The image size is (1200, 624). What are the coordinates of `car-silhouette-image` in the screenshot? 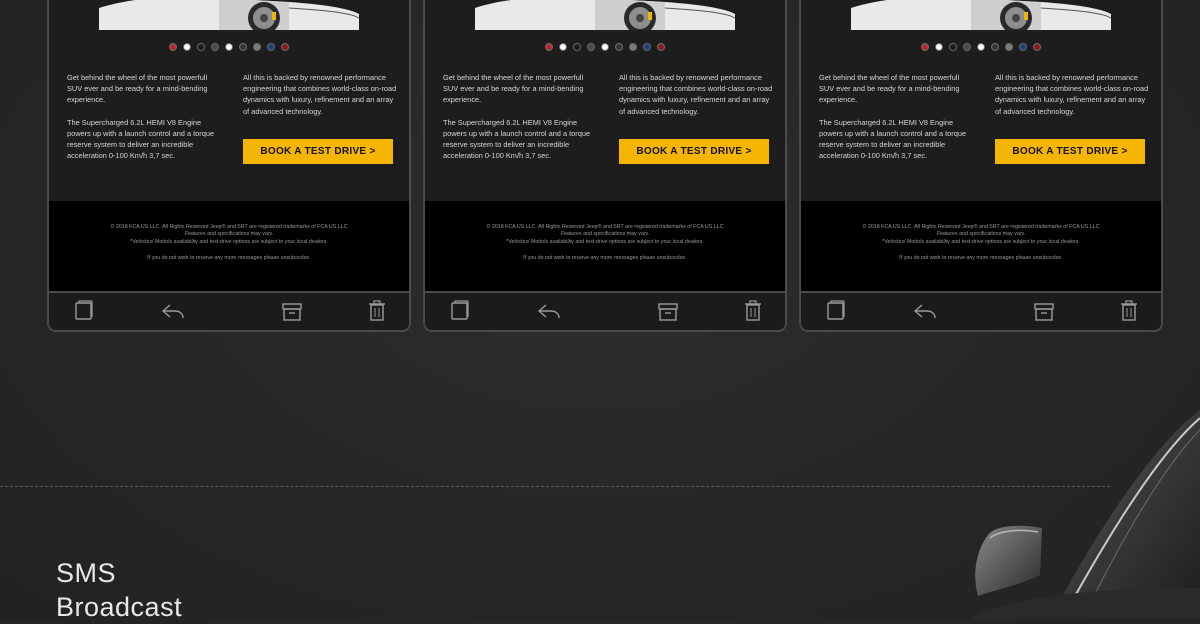 It's located at (1085, 514).